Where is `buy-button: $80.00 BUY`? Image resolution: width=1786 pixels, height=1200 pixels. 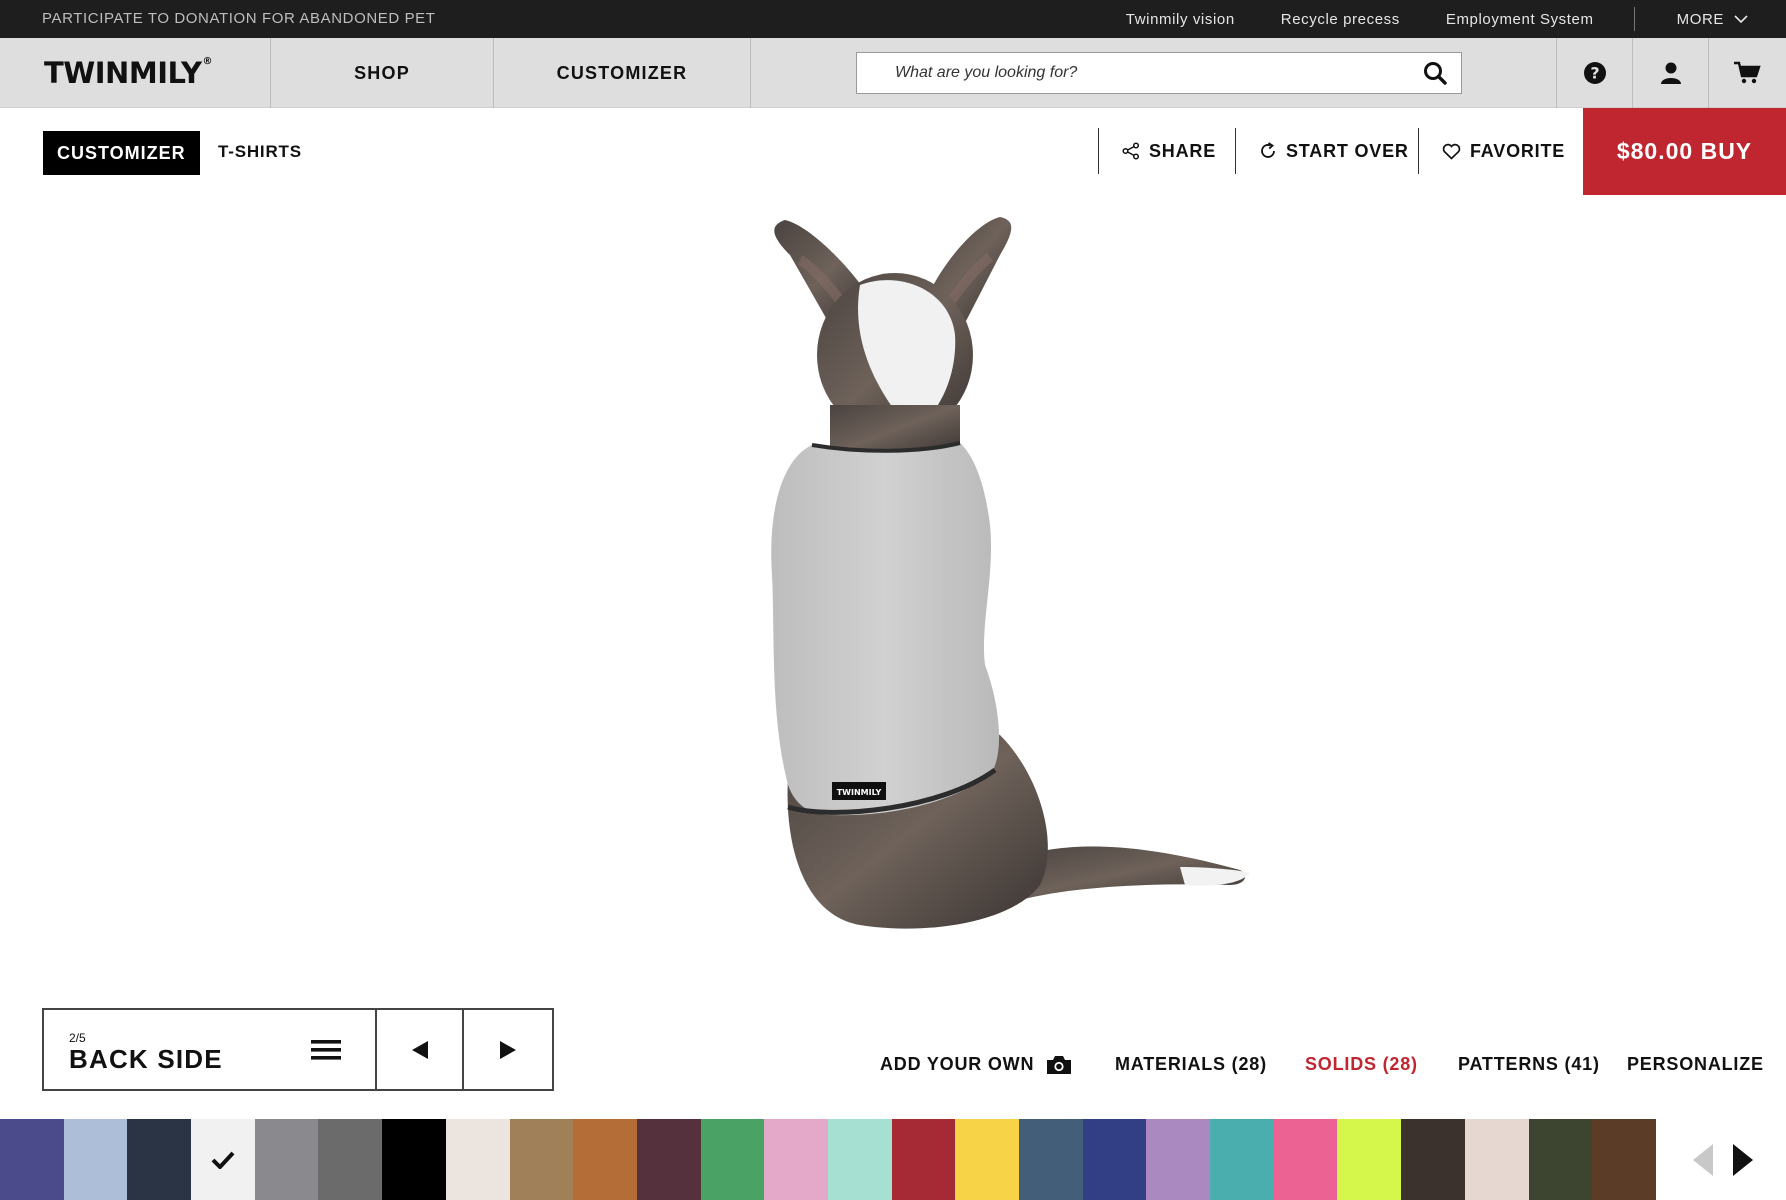 buy-button: $80.00 BUY is located at coordinates (1684, 151).